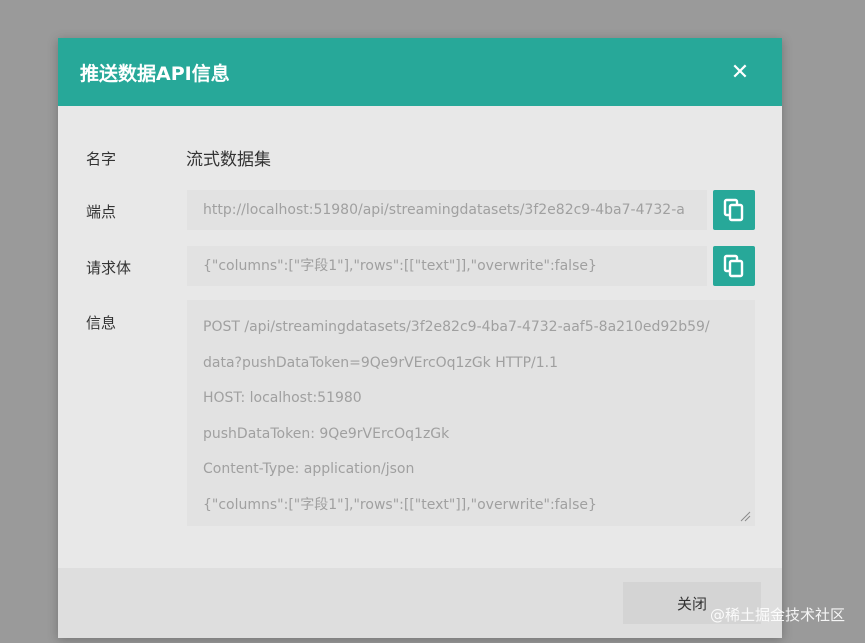 The image size is (865, 643). Describe the element at coordinates (228, 160) in the screenshot. I see `name-value: 流式数据集` at that location.